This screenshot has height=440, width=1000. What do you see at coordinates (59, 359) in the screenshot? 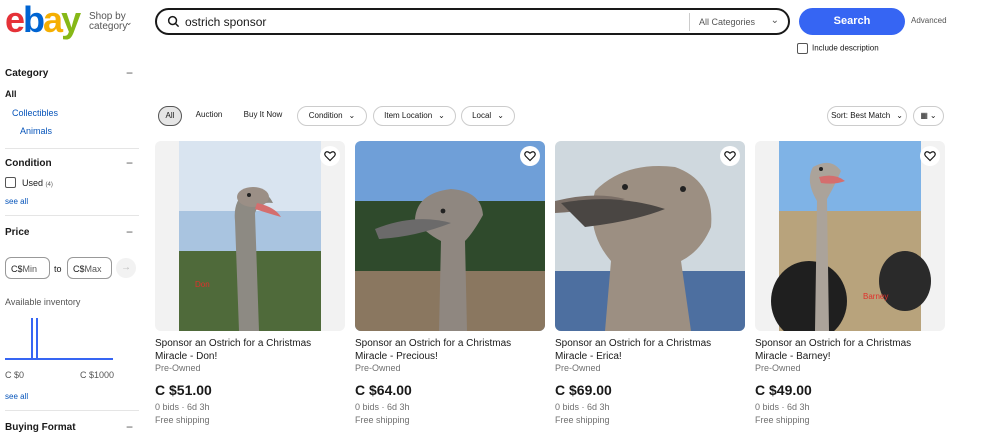
I see `histogram-baseline` at bounding box center [59, 359].